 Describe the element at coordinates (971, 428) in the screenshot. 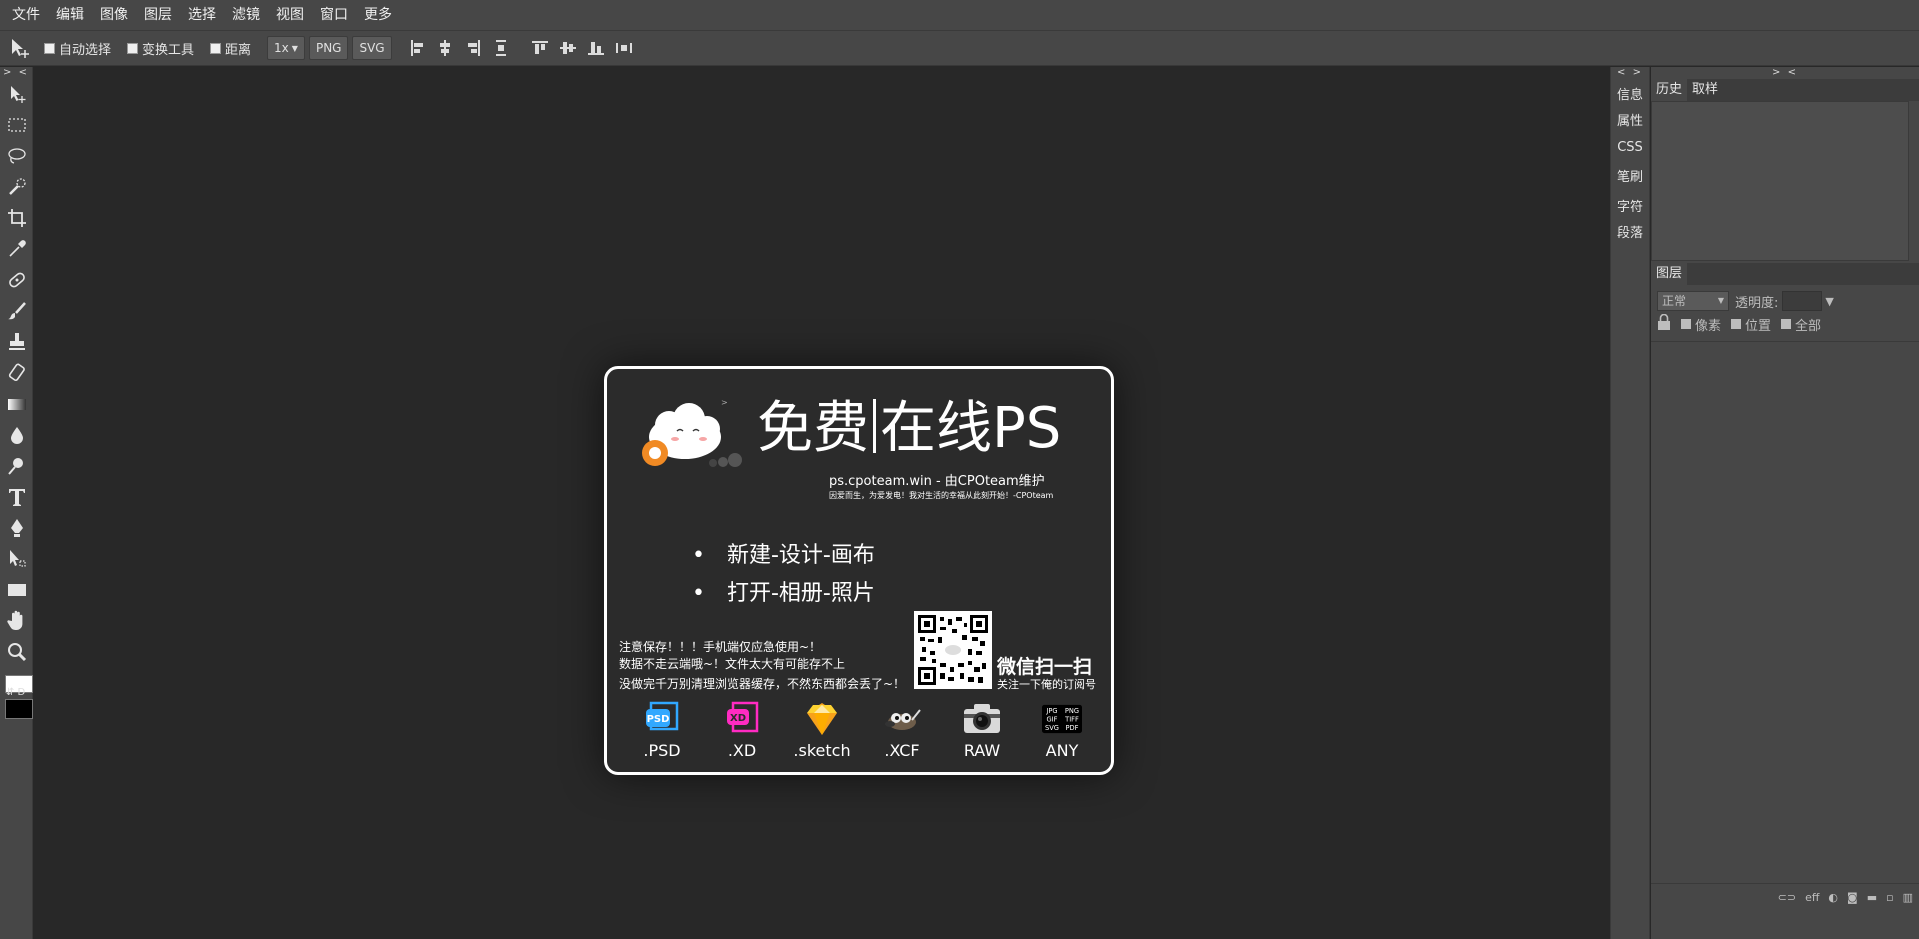

I see `brand-right: 在线PS` at that location.